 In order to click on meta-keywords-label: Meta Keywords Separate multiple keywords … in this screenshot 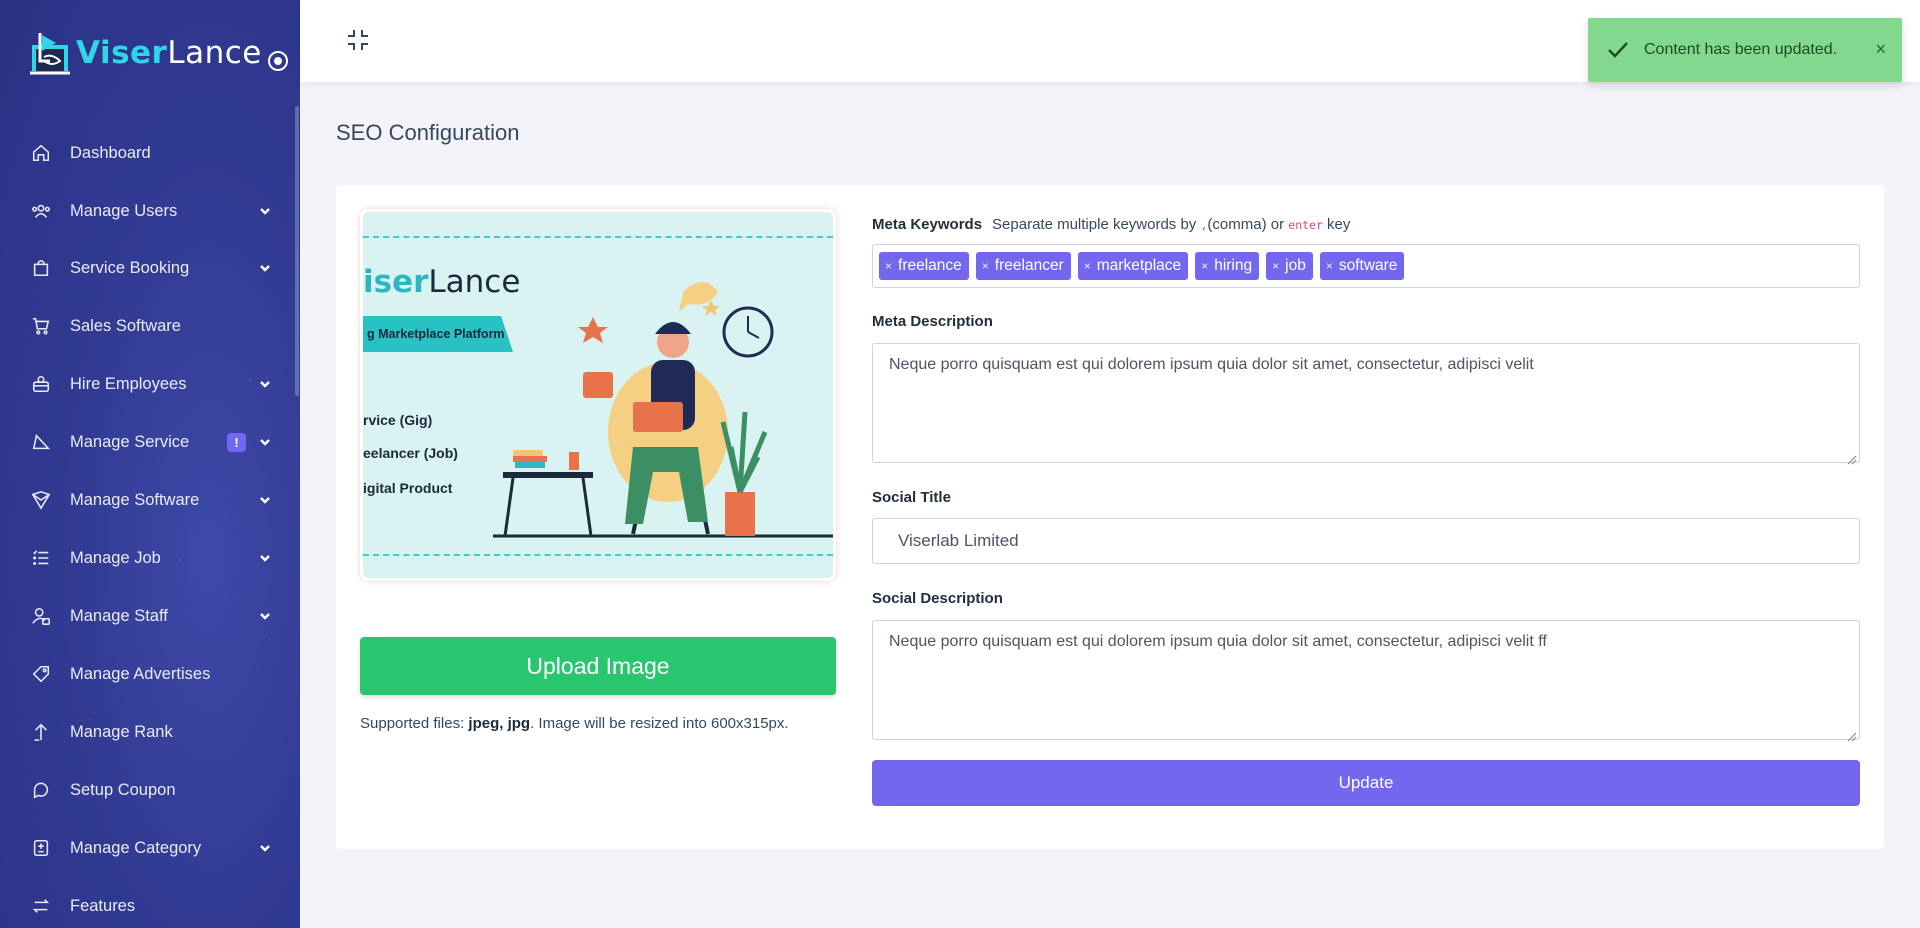, I will do `click(1111, 224)`.